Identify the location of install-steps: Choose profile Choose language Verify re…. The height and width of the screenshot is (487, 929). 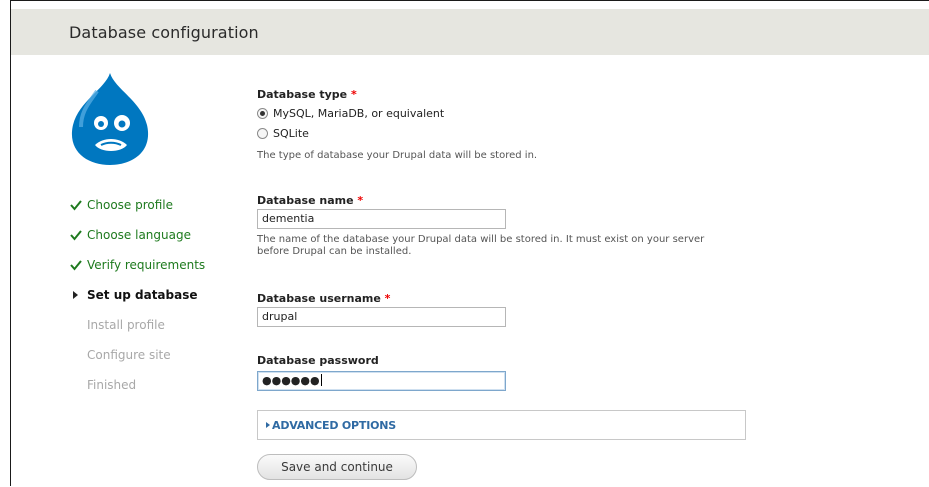
(154, 302).